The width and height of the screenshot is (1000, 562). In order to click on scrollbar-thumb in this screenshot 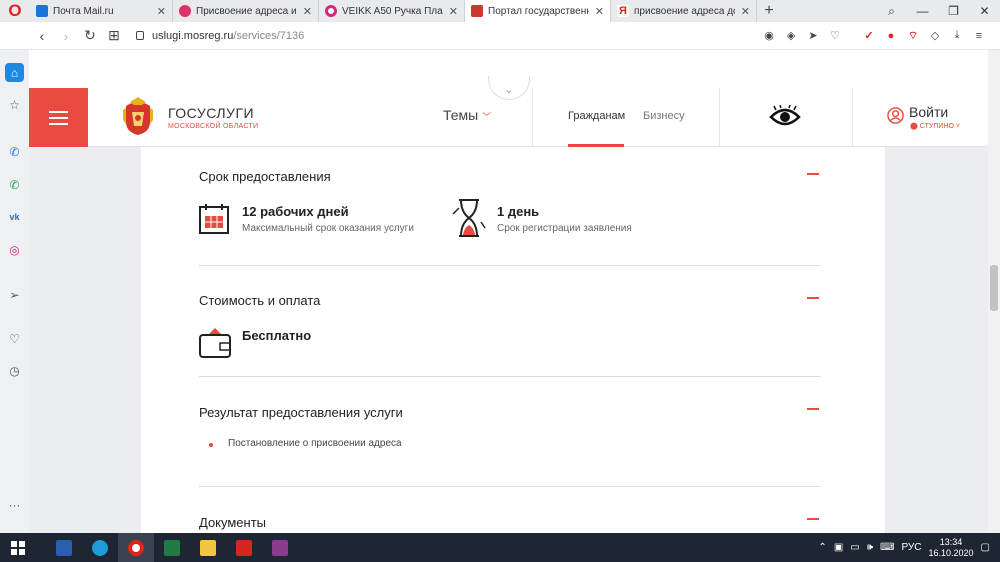, I will do `click(994, 288)`.